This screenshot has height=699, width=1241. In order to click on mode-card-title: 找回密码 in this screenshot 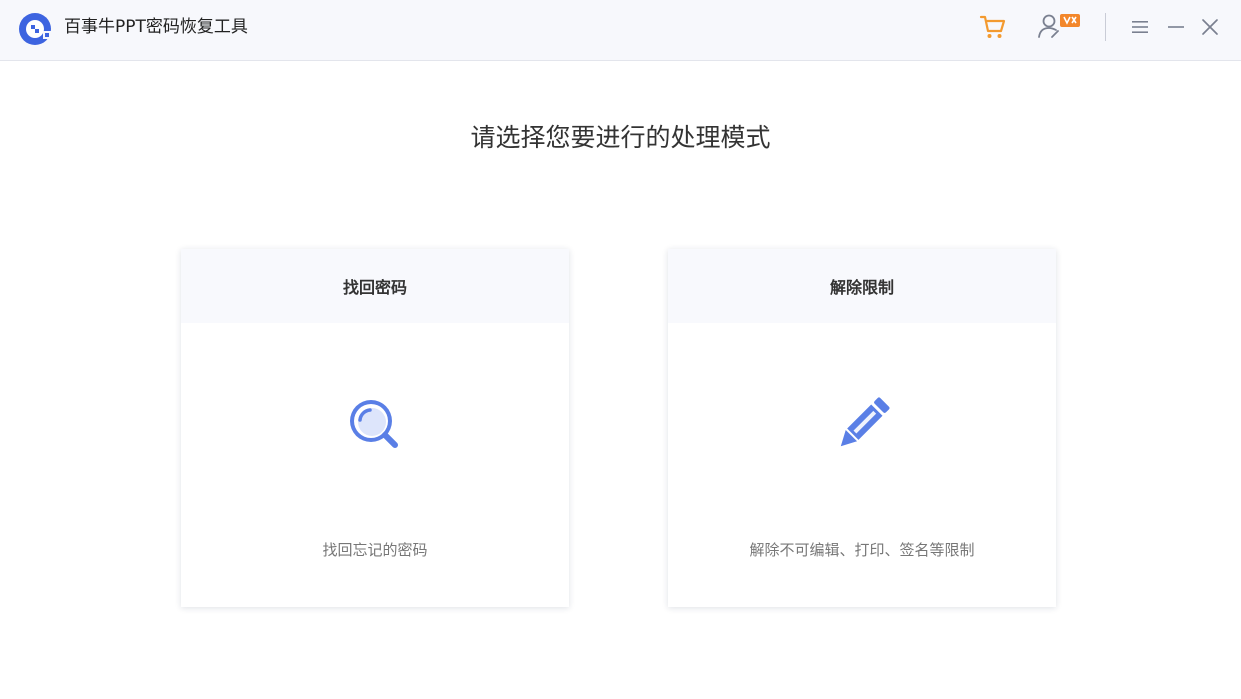, I will do `click(375, 286)`.